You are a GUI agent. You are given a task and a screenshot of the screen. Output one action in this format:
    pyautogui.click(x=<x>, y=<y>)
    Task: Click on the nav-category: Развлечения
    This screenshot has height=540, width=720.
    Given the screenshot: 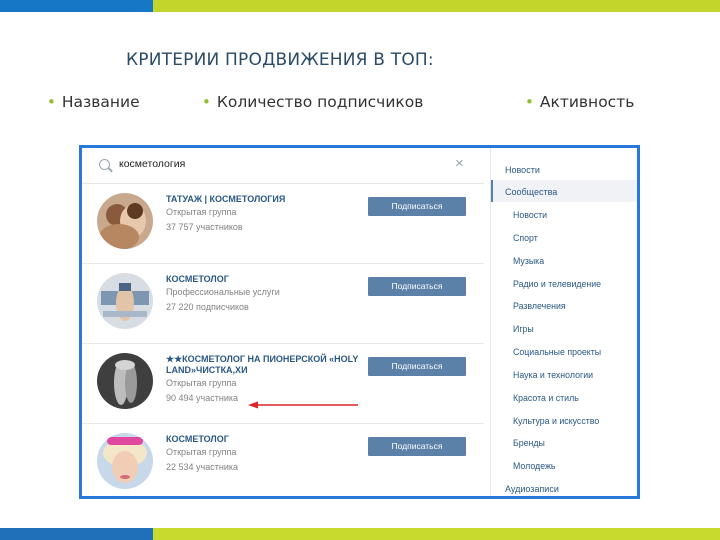 What is the action you would take?
    pyautogui.click(x=539, y=306)
    